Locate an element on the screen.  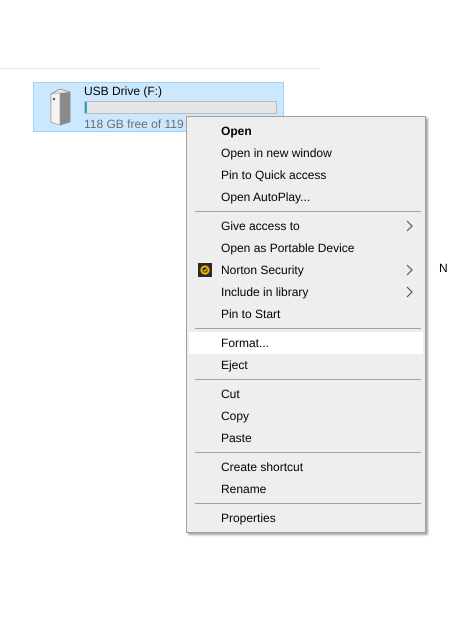
drive-name: USB Drive (F:) is located at coordinates (123, 91).